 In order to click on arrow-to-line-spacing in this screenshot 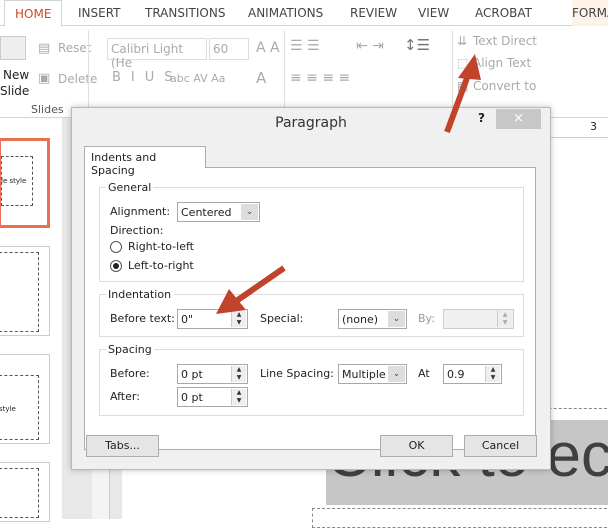, I will do `click(462, 94)`.